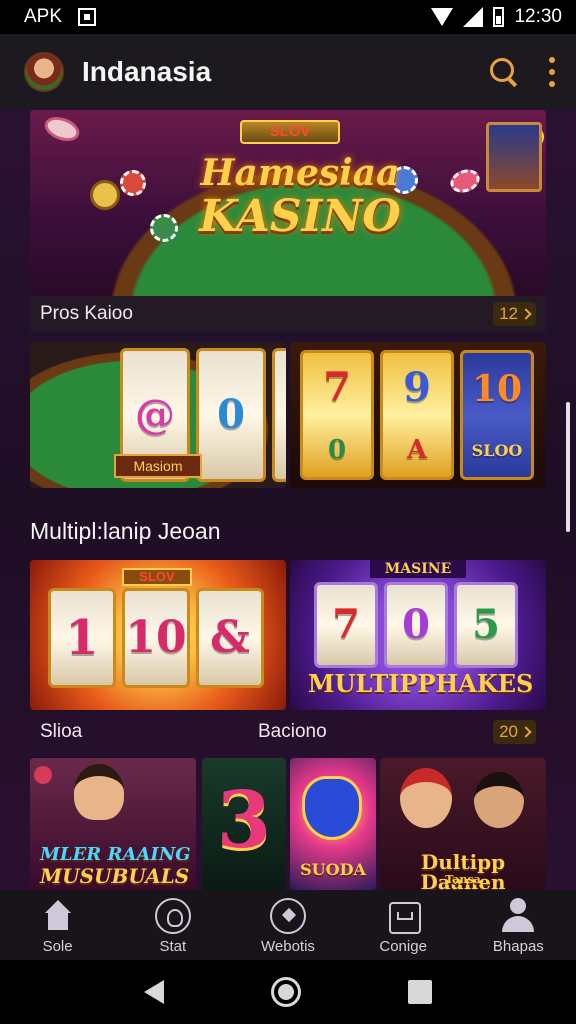  I want to click on home-button-icon, so click(285, 992).